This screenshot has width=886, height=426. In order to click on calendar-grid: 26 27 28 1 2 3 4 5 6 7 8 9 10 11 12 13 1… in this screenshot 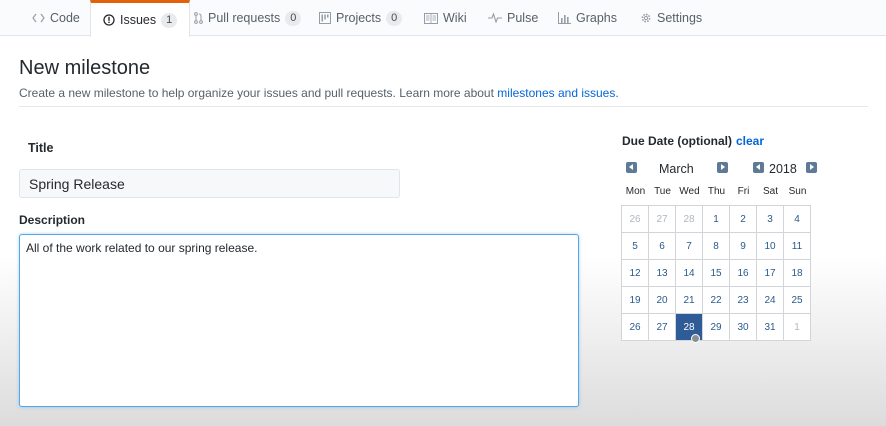, I will do `click(716, 274)`.